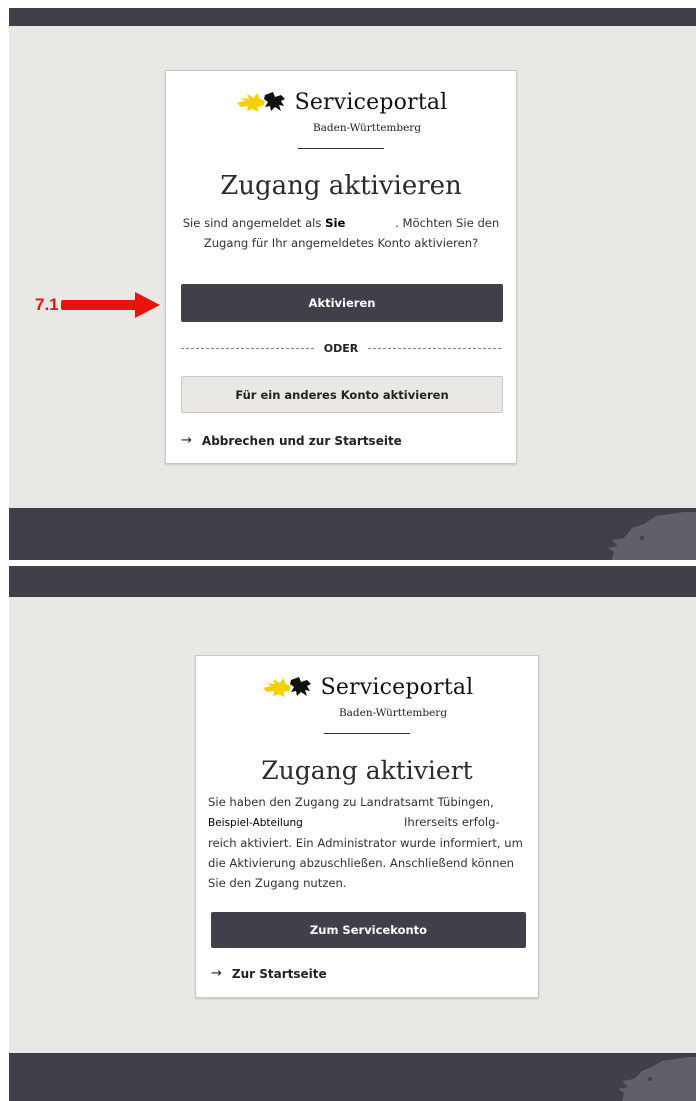  I want to click on divider-line-left, so click(247, 348).